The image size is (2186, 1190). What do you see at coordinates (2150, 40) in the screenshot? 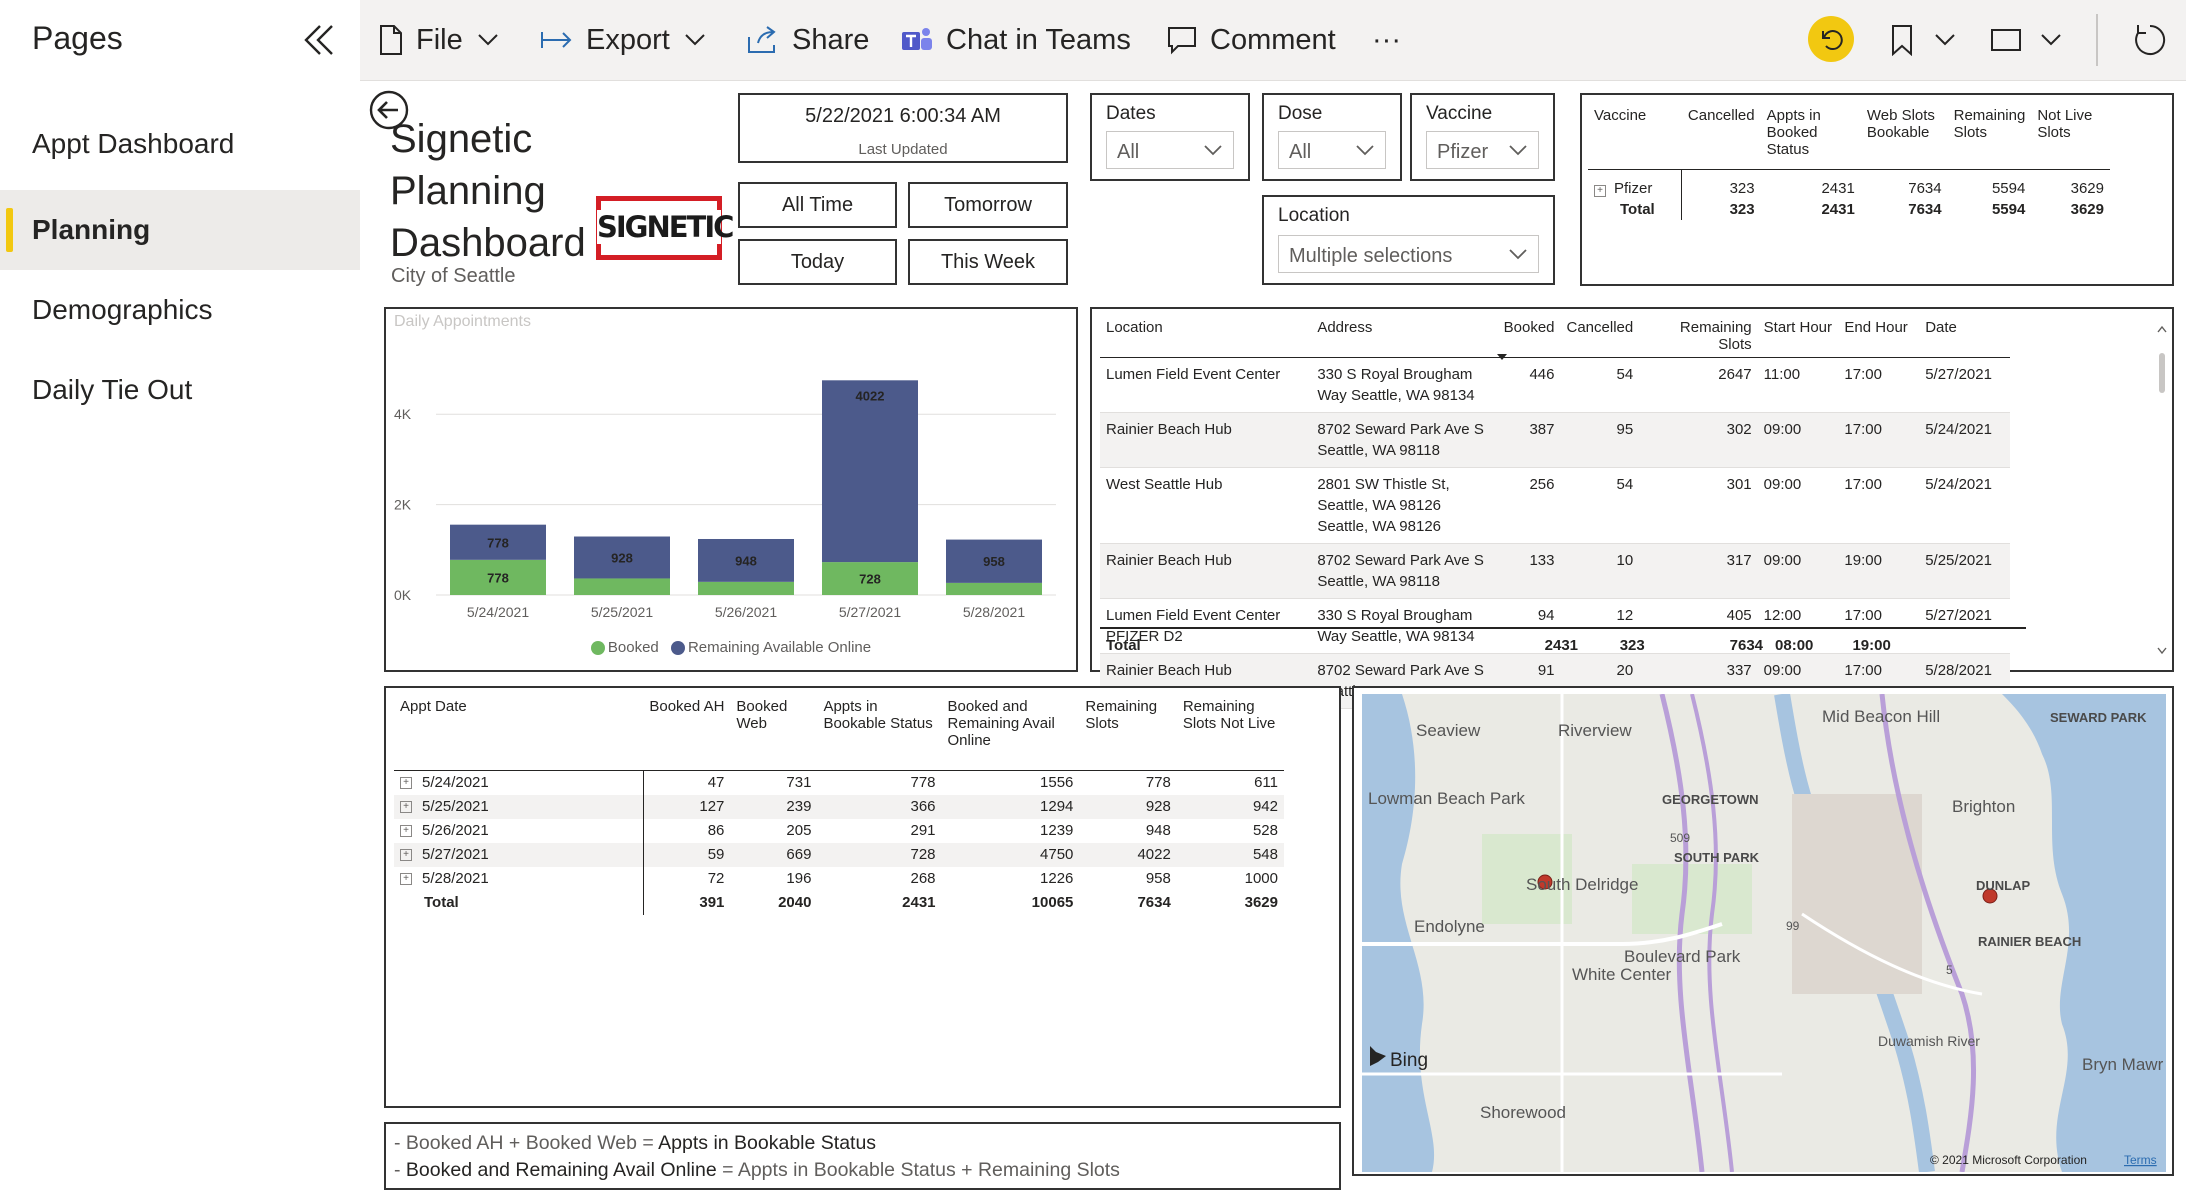
I see `refresh-button` at bounding box center [2150, 40].